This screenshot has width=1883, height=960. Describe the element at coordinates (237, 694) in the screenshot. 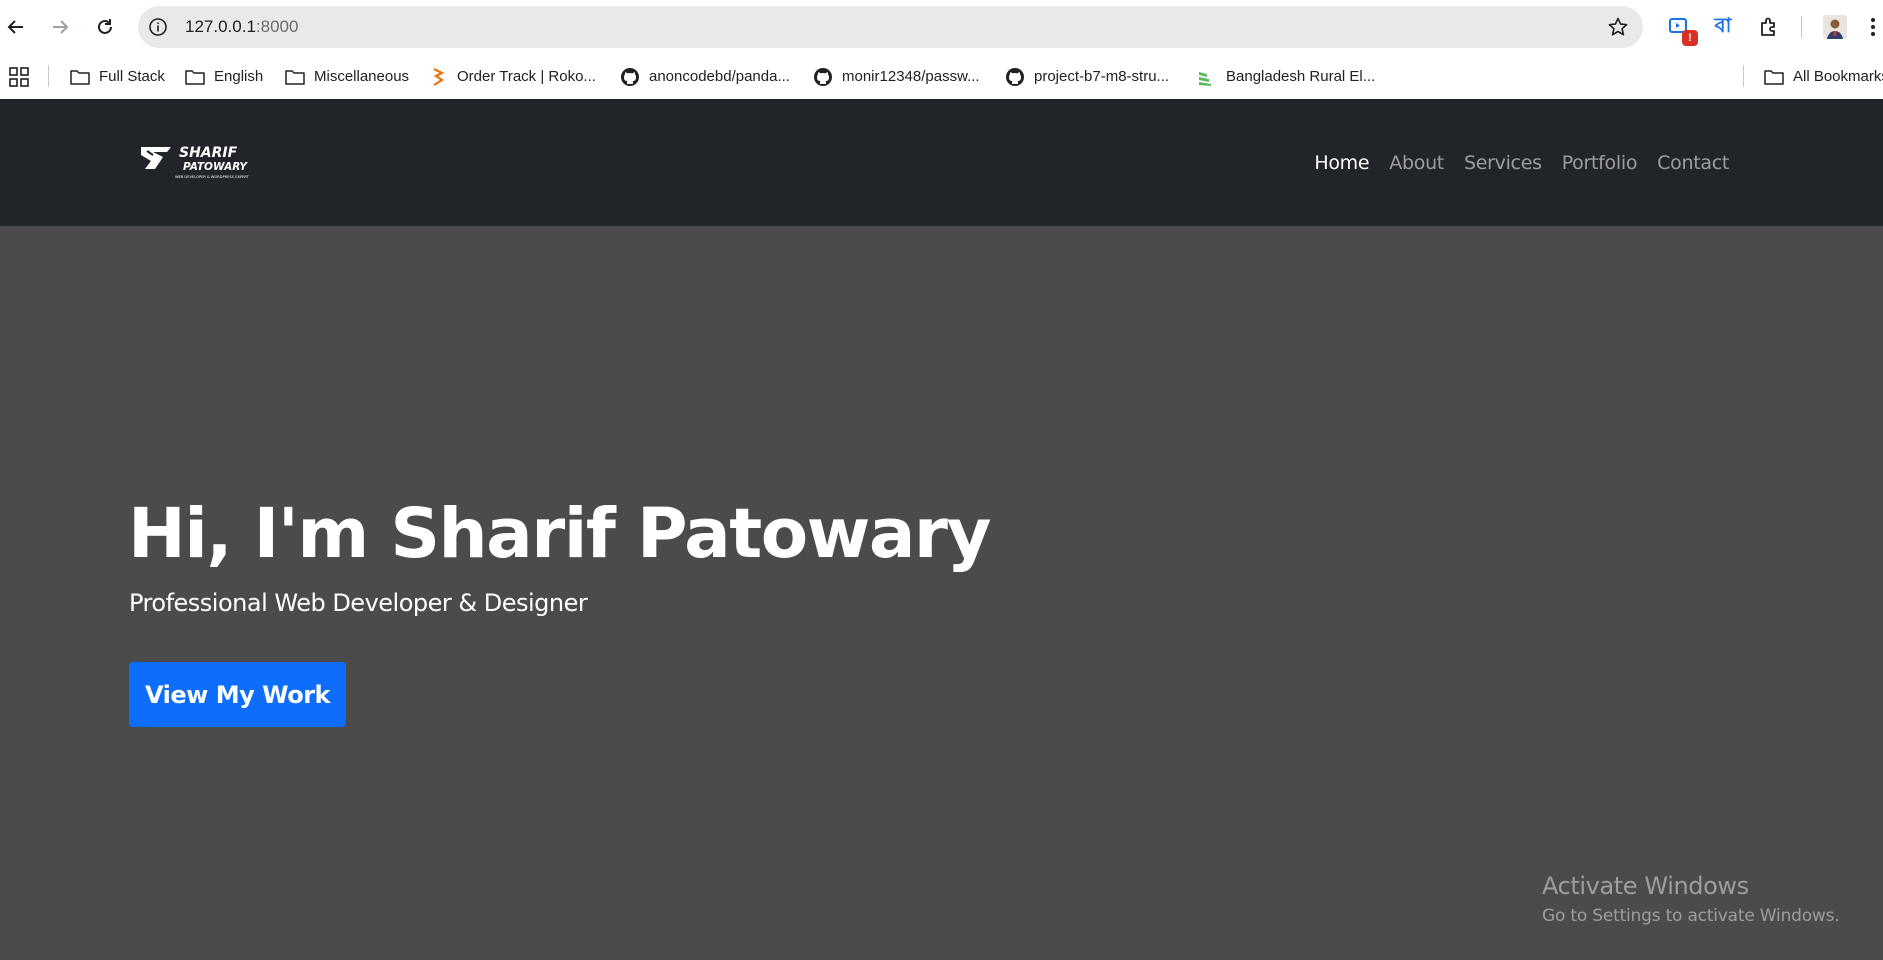

I see `view-my-work-button: View My Work` at that location.